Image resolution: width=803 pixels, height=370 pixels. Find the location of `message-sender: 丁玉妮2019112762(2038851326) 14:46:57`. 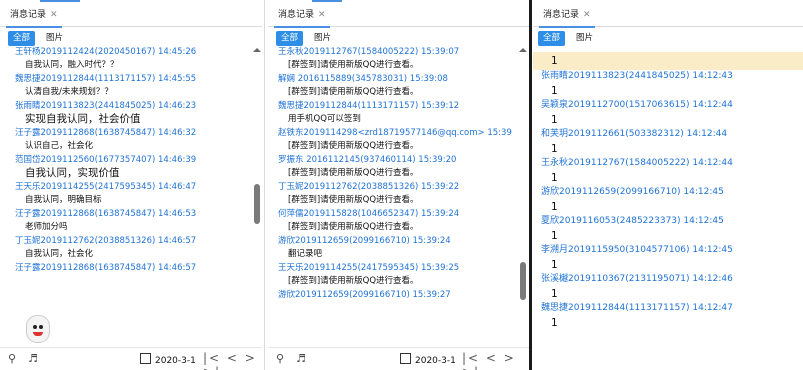

message-sender: 丁玉妮2019112762(2038851326) 14:46:57 is located at coordinates (131, 241).